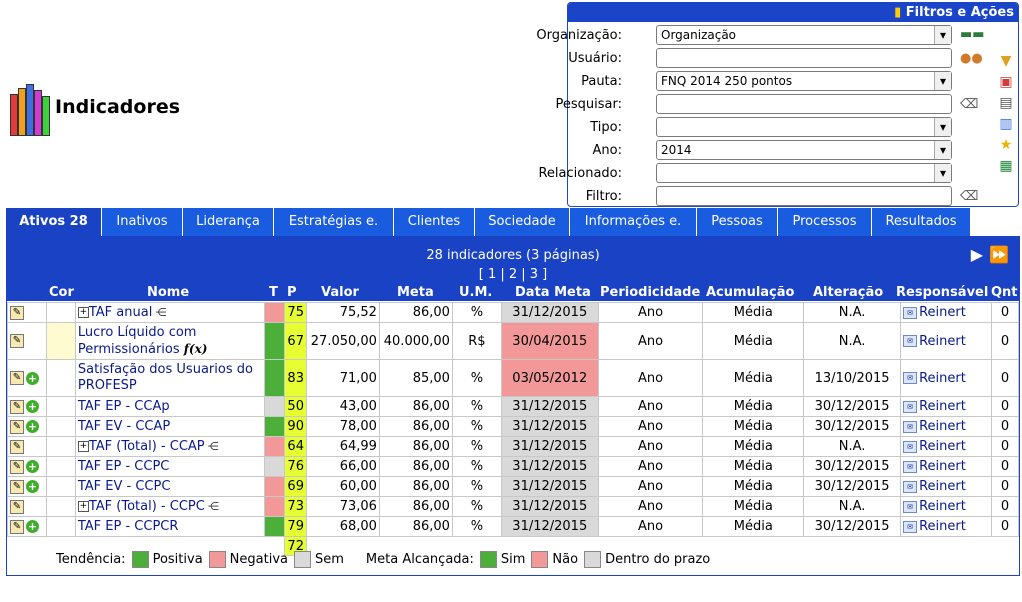 The image size is (1022, 602). Describe the element at coordinates (1004, 292) in the screenshot. I see `col-qnt: Qnt` at that location.